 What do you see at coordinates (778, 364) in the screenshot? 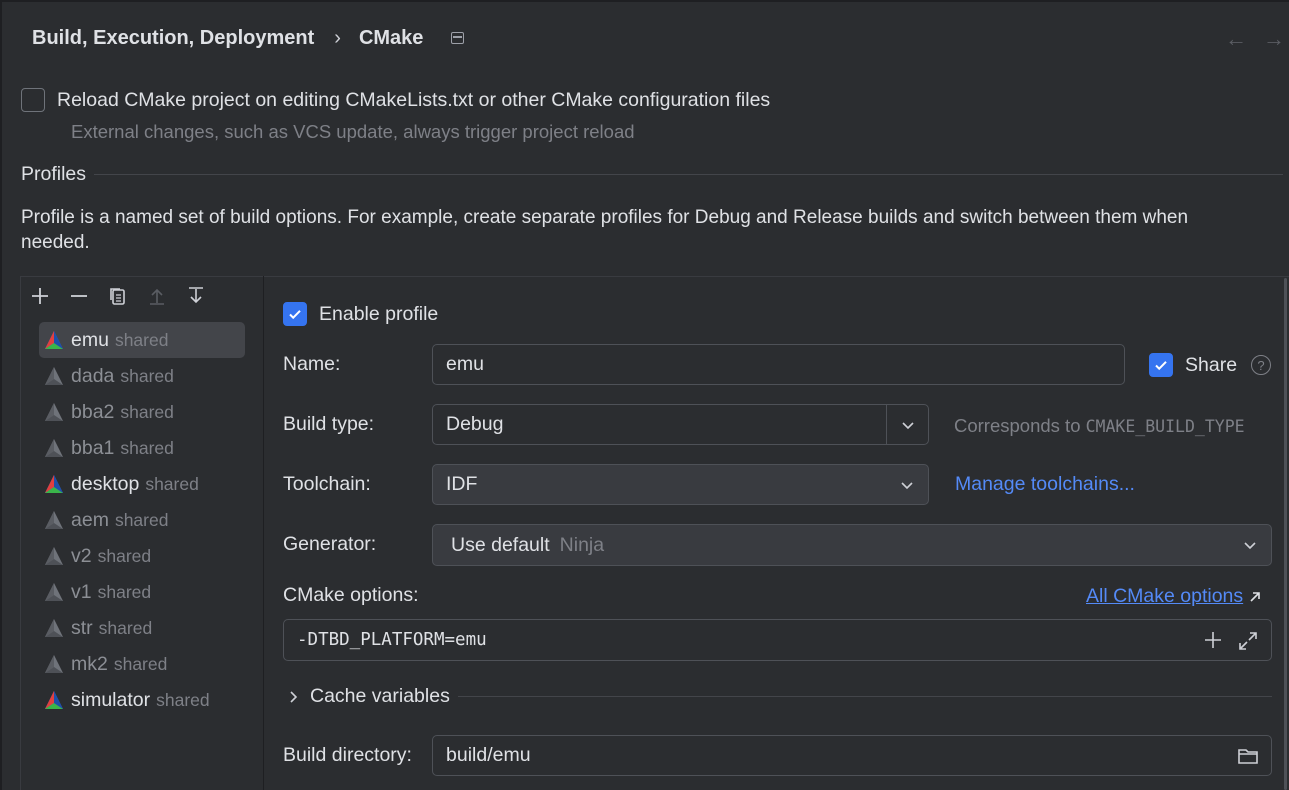
I see `name-field: emu` at bounding box center [778, 364].